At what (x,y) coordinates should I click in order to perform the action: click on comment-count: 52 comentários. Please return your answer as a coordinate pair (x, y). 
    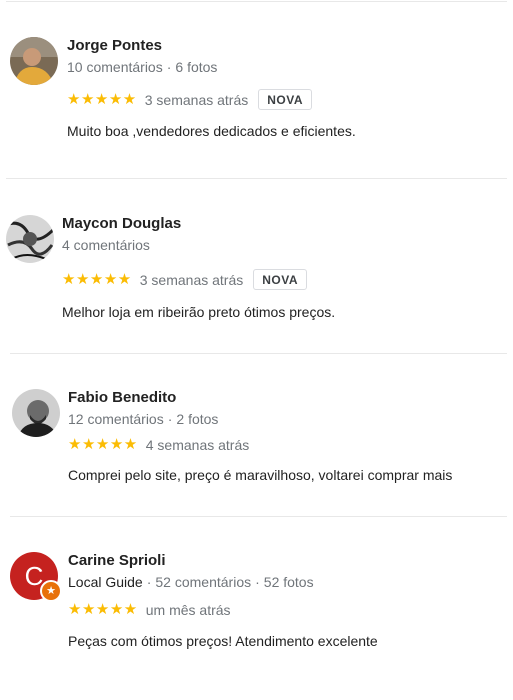
    Looking at the image, I should click on (203, 582).